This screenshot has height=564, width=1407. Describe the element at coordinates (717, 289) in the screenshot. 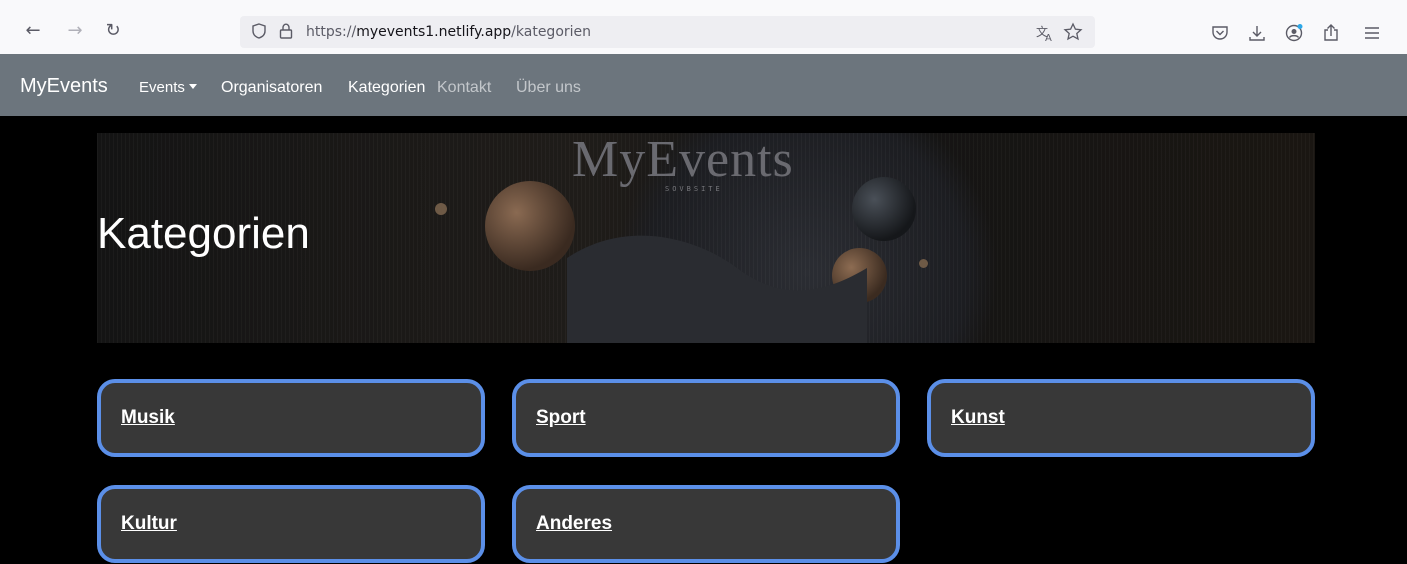

I see `decorative-wave` at that location.